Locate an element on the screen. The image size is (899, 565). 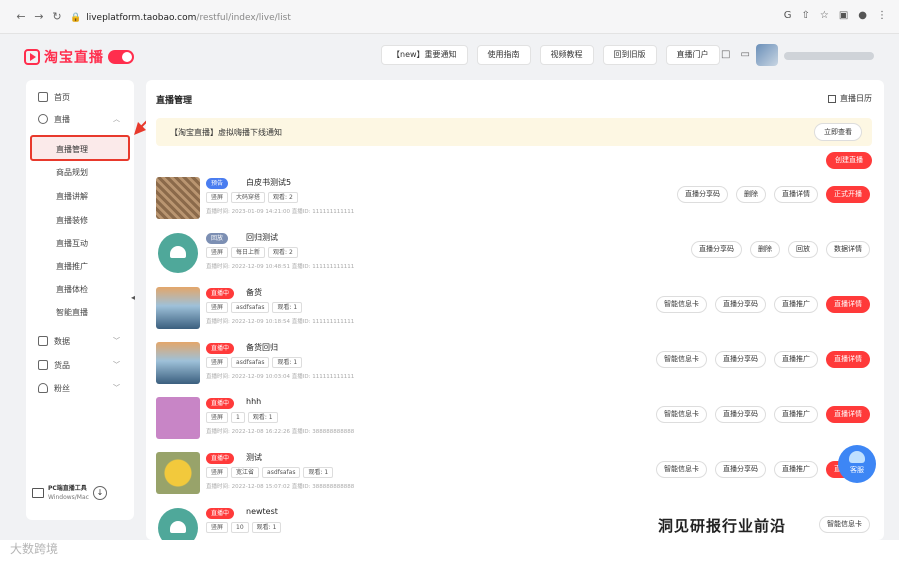
live-title: hhh is located at coordinates (253, 401).